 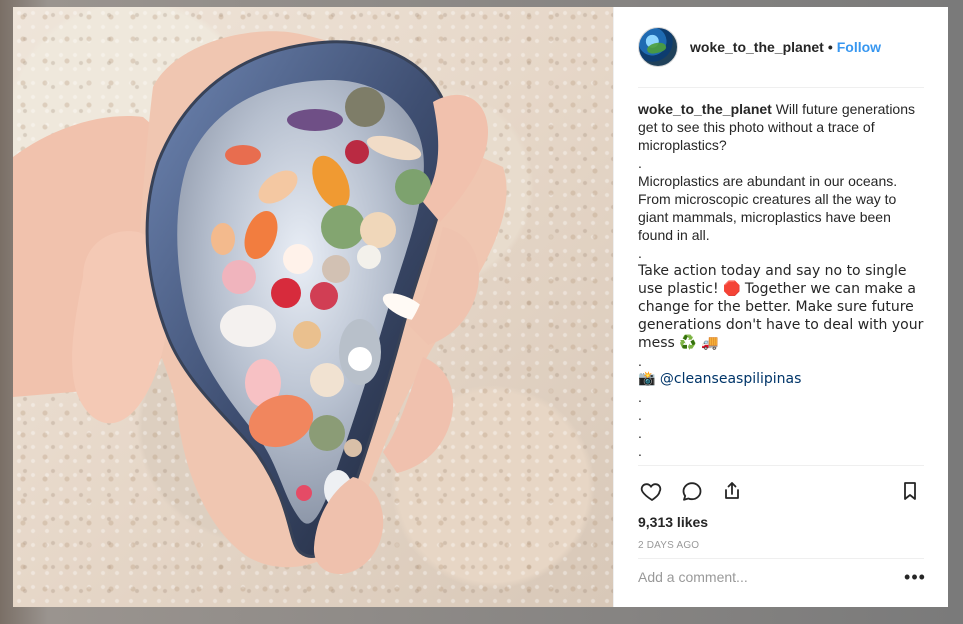 I want to click on more-options-button: •••, so click(x=914, y=577).